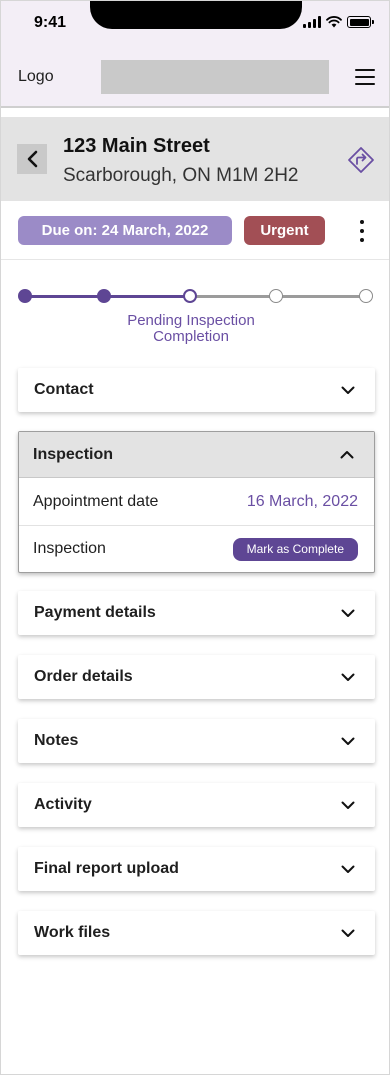 The width and height of the screenshot is (390, 1075). What do you see at coordinates (106, 868) in the screenshot?
I see `accordion-title: Final report upload` at bounding box center [106, 868].